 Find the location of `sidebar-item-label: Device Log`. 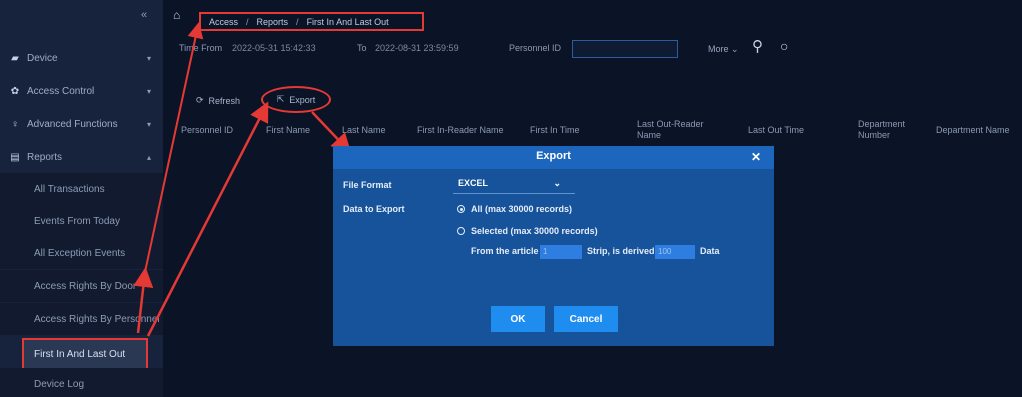

sidebar-item-label: Device Log is located at coordinates (59, 384).